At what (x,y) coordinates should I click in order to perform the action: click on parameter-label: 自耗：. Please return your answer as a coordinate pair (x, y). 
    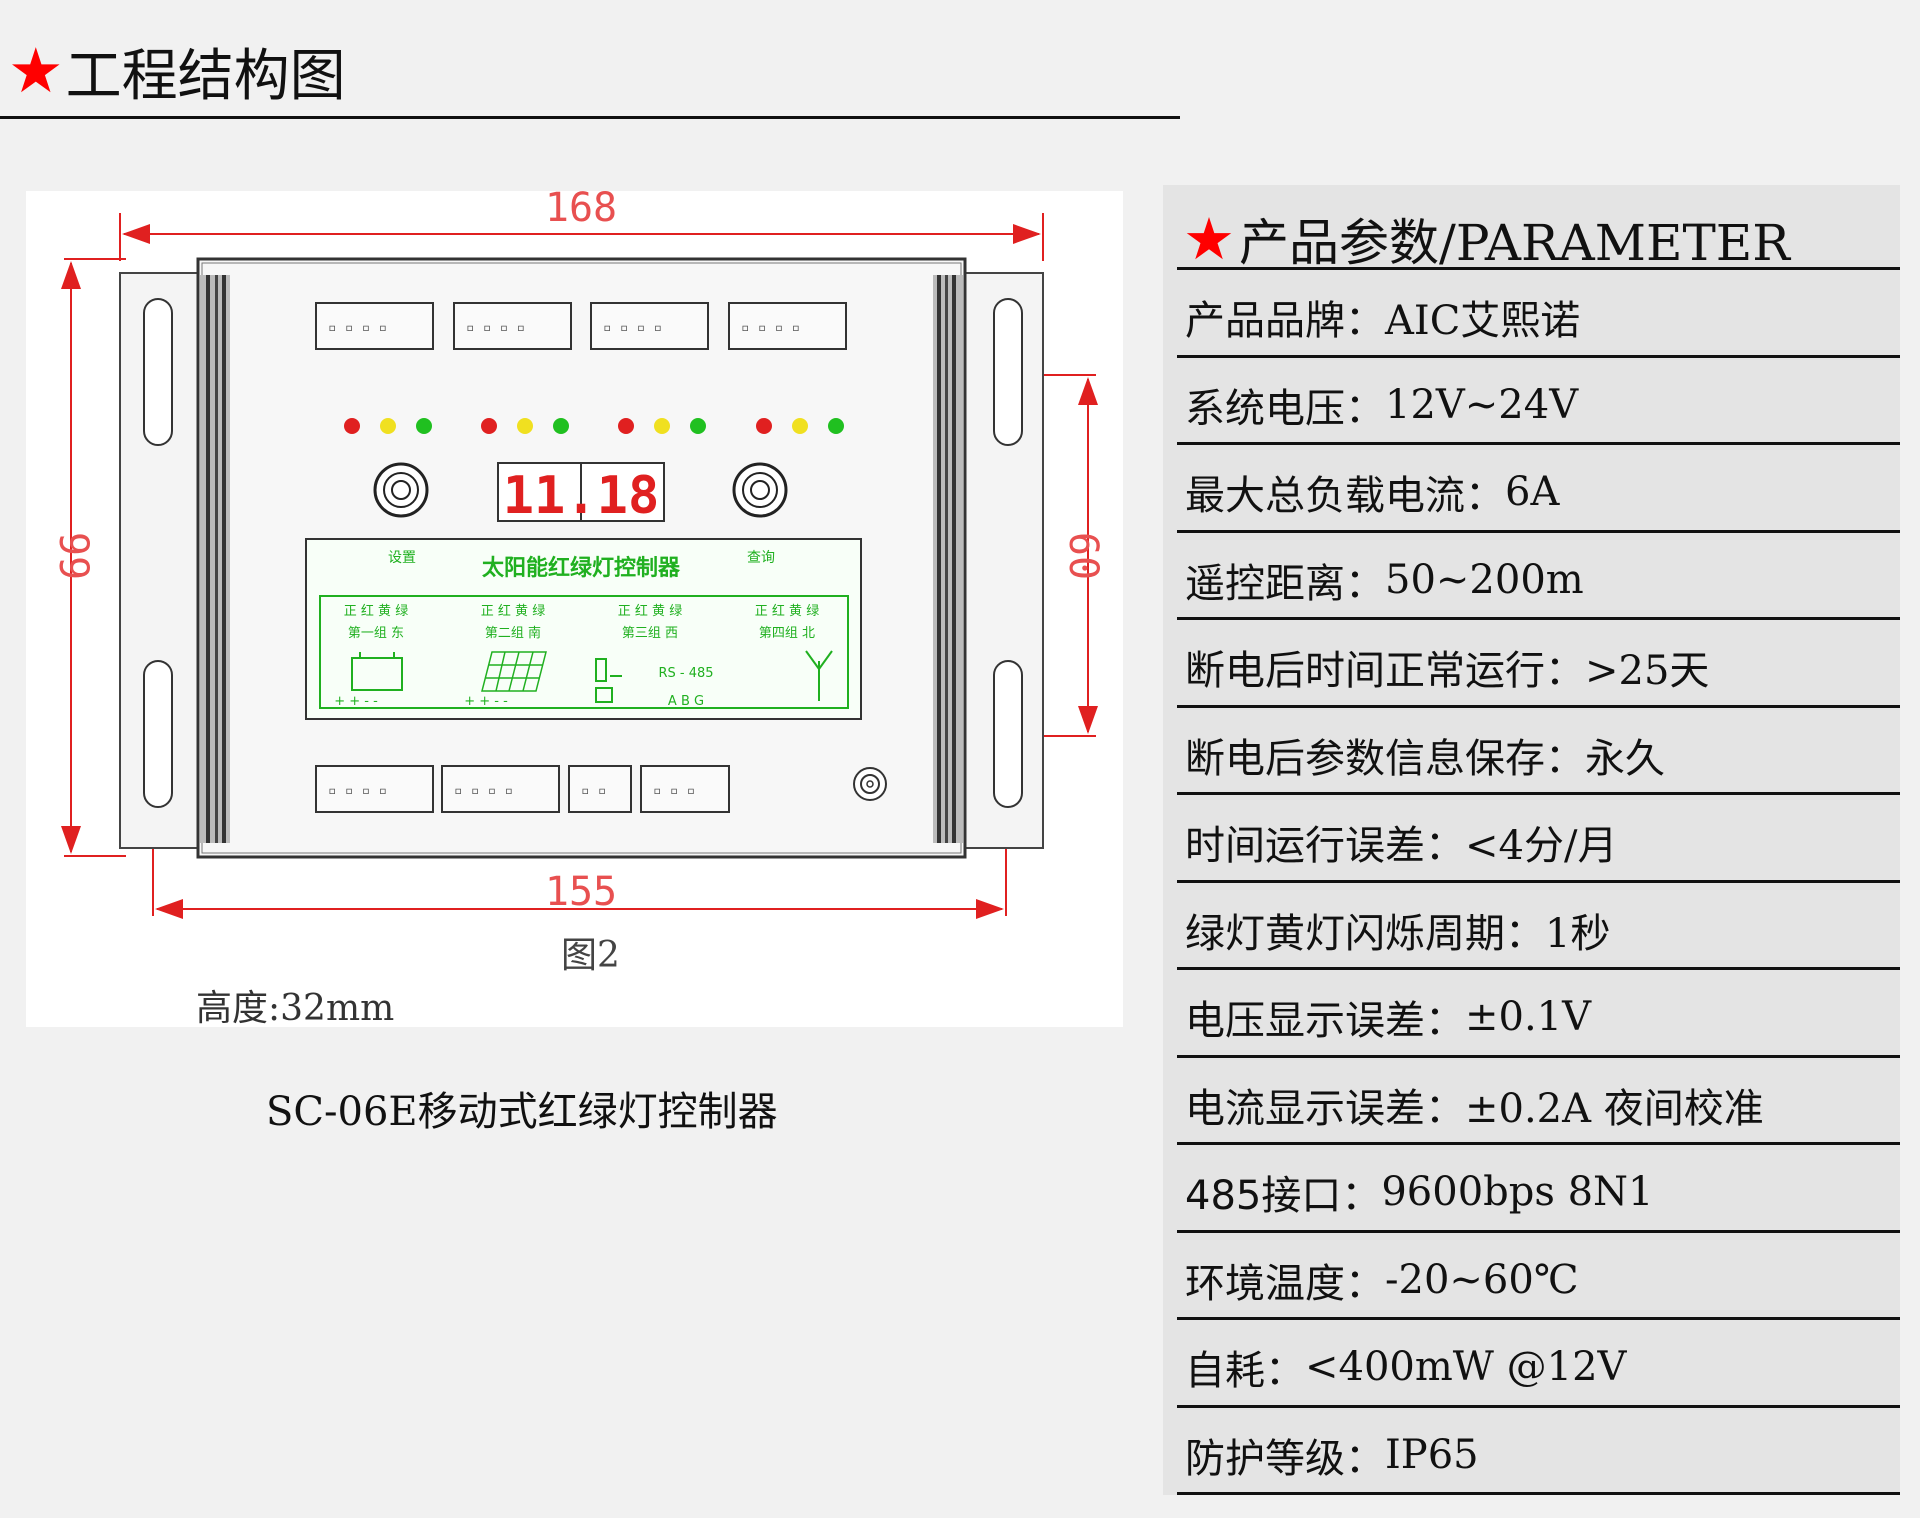
    Looking at the image, I should click on (1245, 1371).